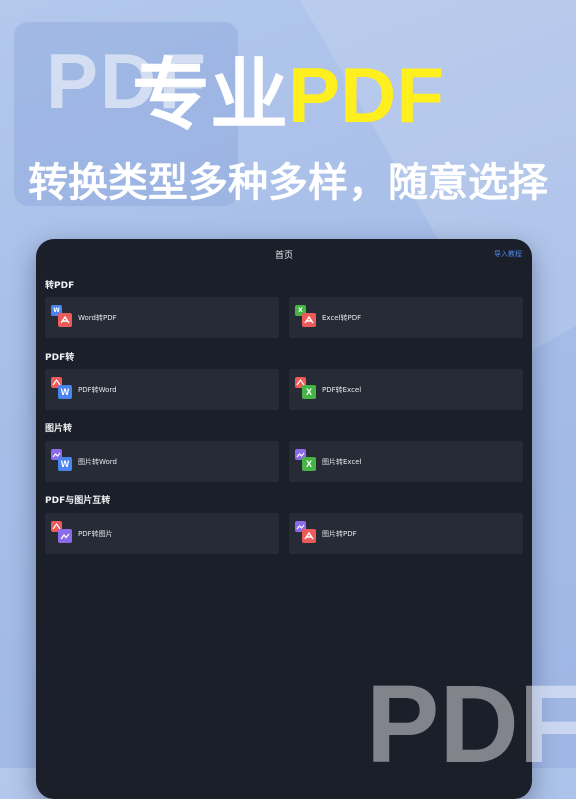 Image resolution: width=576 pixels, height=799 pixels. What do you see at coordinates (78, 501) in the screenshot?
I see `section-title-pdf-image: PDF与图片互转` at bounding box center [78, 501].